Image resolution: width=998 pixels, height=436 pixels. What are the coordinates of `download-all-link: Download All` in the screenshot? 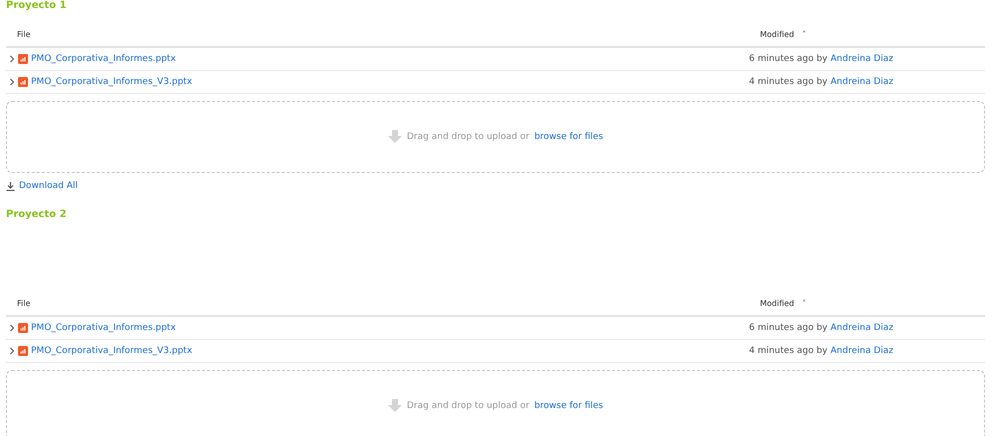 It's located at (42, 186).